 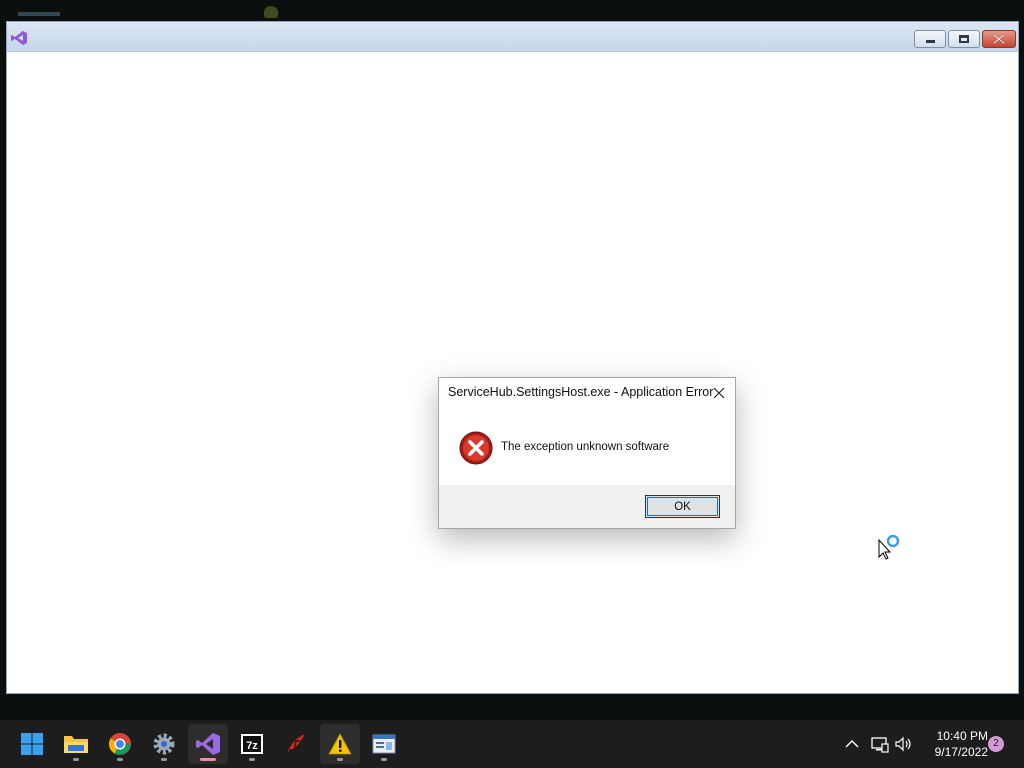 What do you see at coordinates (962, 736) in the screenshot?
I see `clock-time: 10:40 PM` at bounding box center [962, 736].